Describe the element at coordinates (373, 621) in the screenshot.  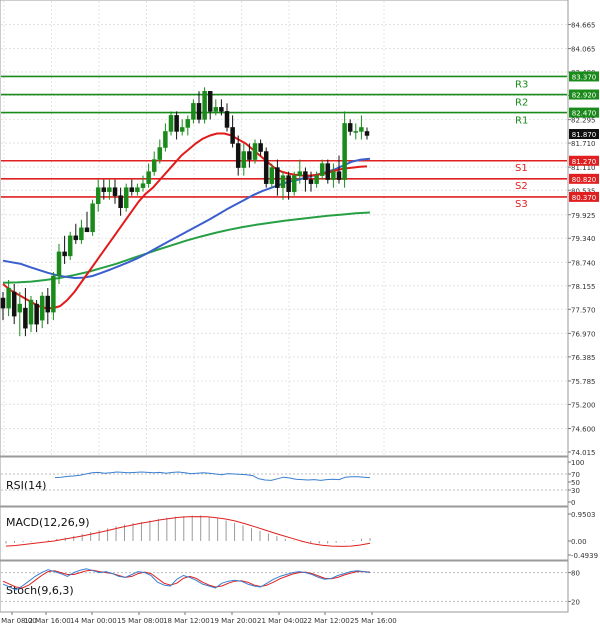
I see `time-tick-label: 25 Mar 16:00` at that location.